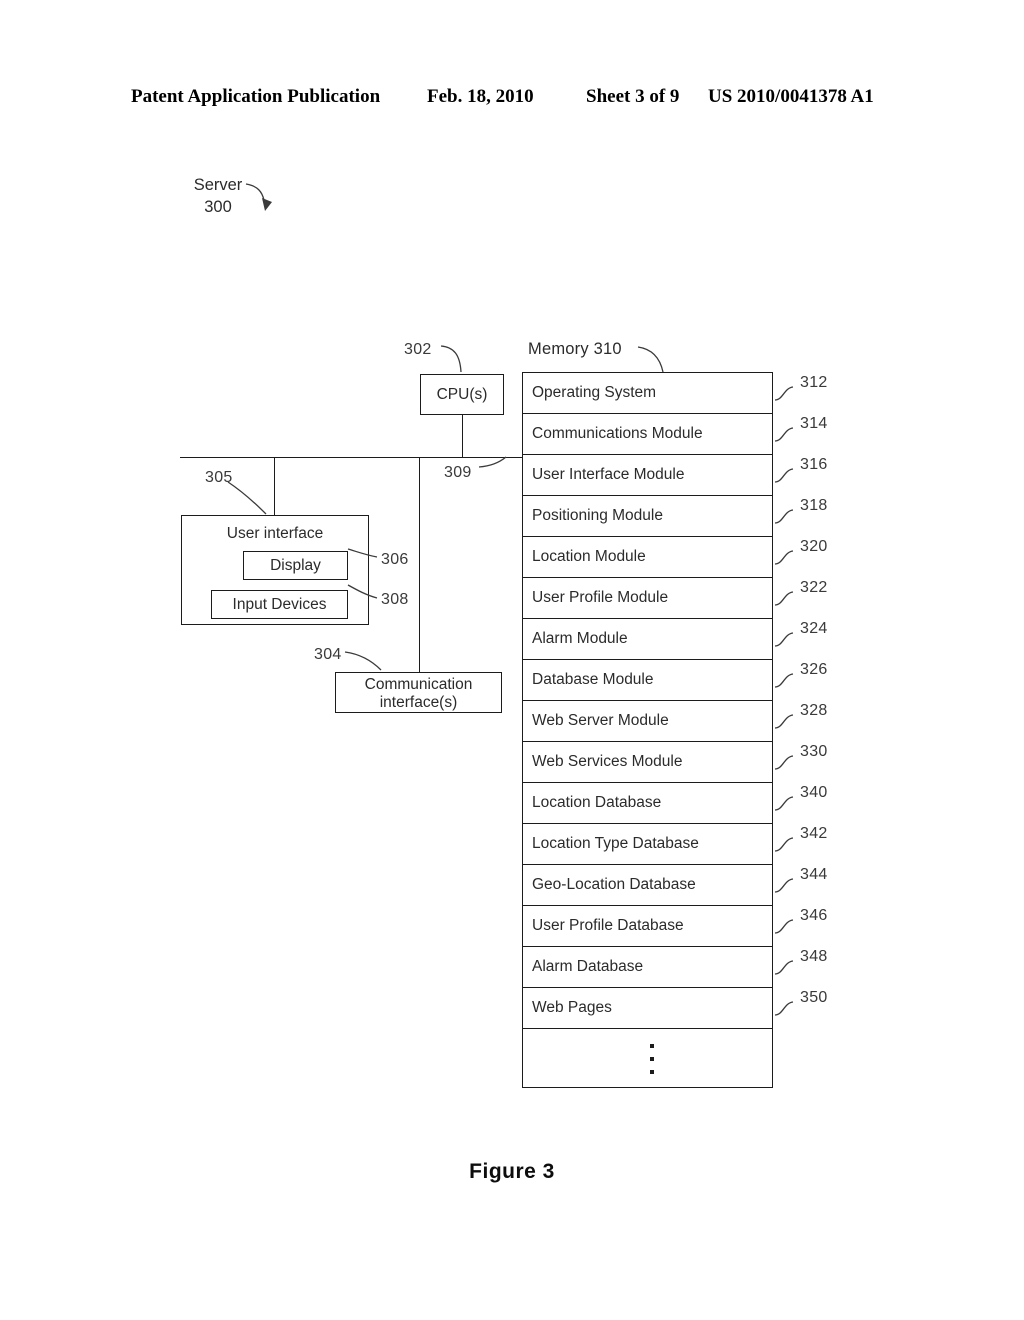 The height and width of the screenshot is (1320, 1024). What do you see at coordinates (418, 702) in the screenshot?
I see `communication-interface-label-line2: interface(s)` at bounding box center [418, 702].